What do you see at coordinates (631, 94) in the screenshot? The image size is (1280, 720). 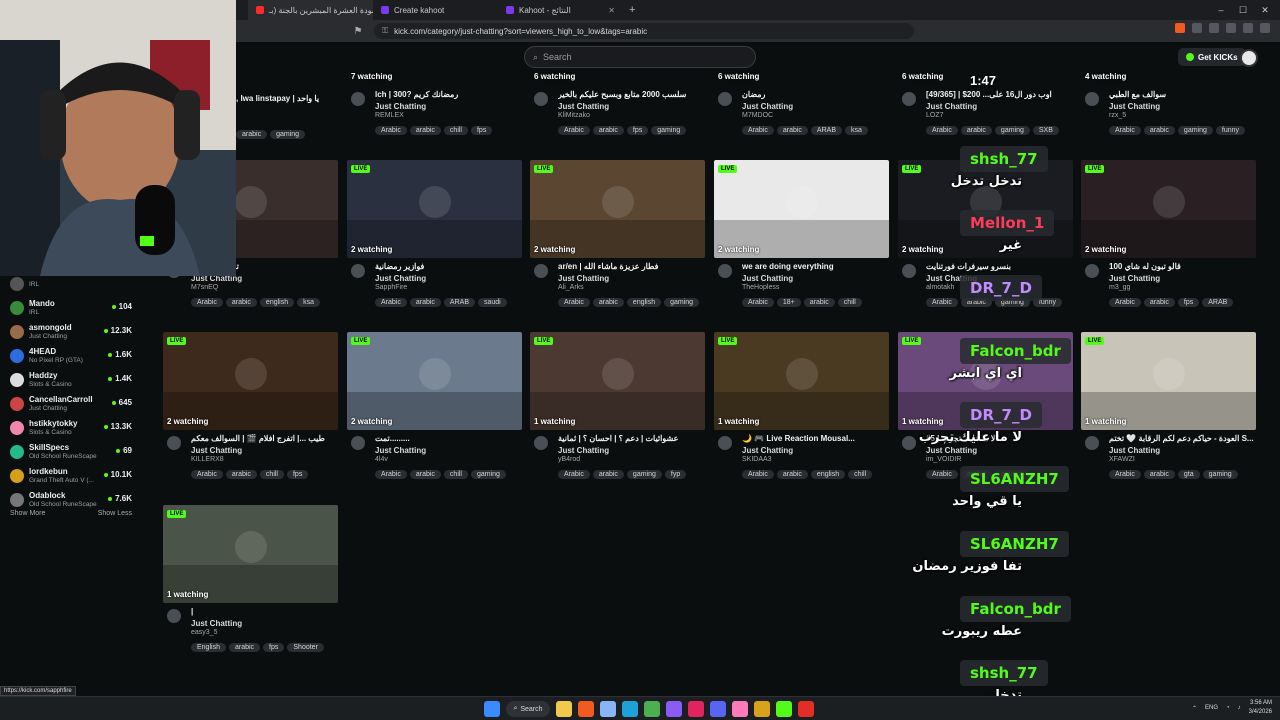 I see `stream-title: سلسب 2000 متابع وبسبح عليكم بالخير` at bounding box center [631, 94].